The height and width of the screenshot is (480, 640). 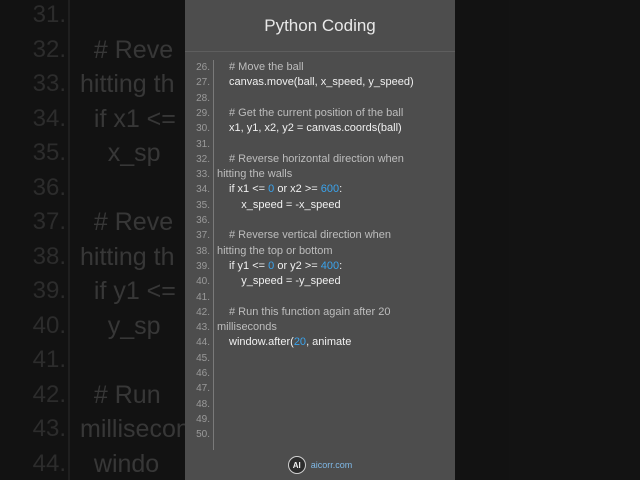 What do you see at coordinates (320, 144) in the screenshot?
I see `code-line: 31.` at bounding box center [320, 144].